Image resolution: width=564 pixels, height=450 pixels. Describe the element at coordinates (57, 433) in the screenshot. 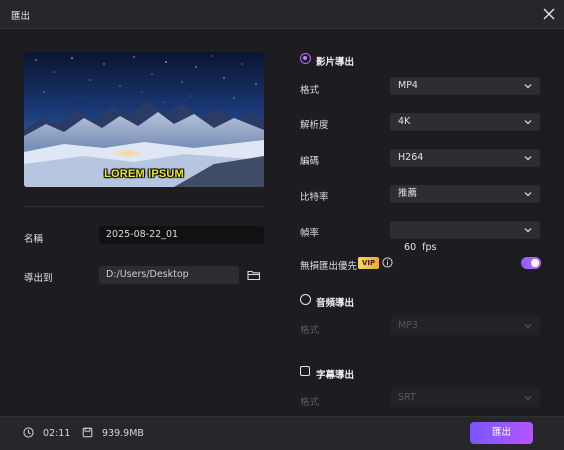

I see `duration-text: 02:11` at that location.